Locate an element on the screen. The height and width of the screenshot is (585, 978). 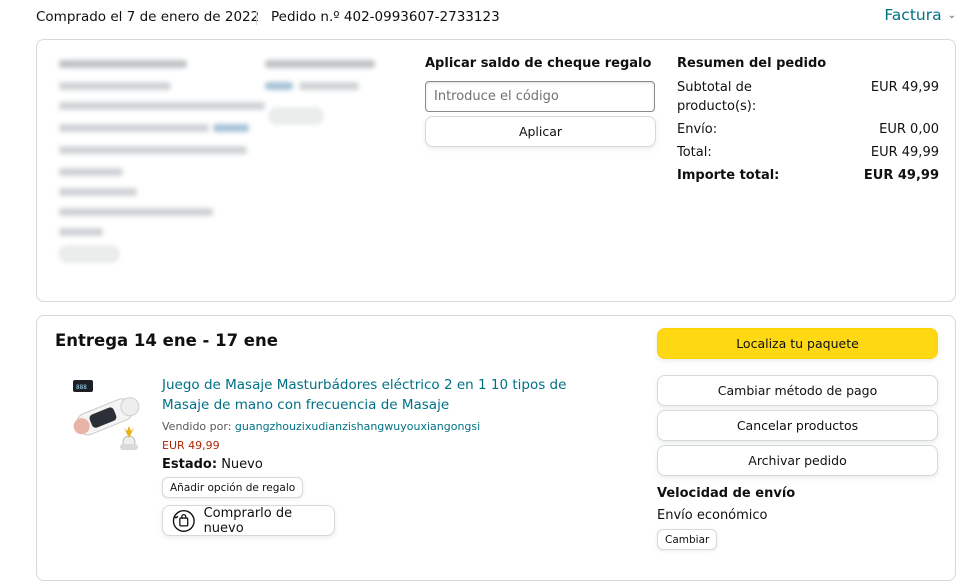
product-condition: Estado: Nuevo is located at coordinates (387, 464).